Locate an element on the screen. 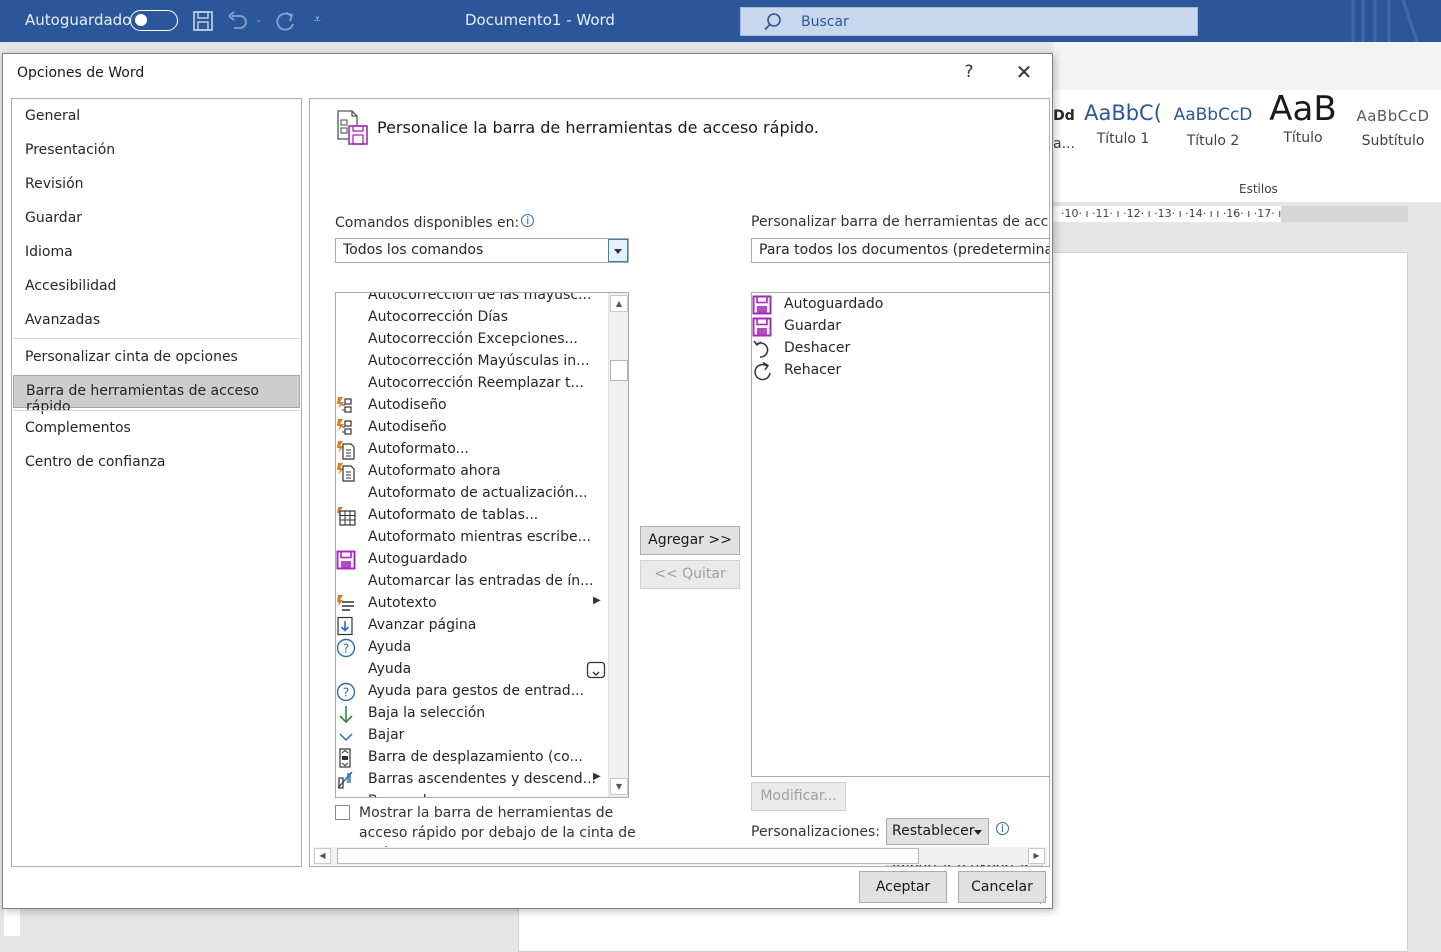 Image resolution: width=1441 pixels, height=952 pixels. command-list-item: Bajar is located at coordinates (471, 736).